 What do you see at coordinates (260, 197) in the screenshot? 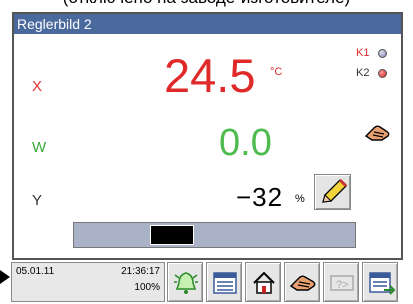
I see `y-value: −32` at bounding box center [260, 197].